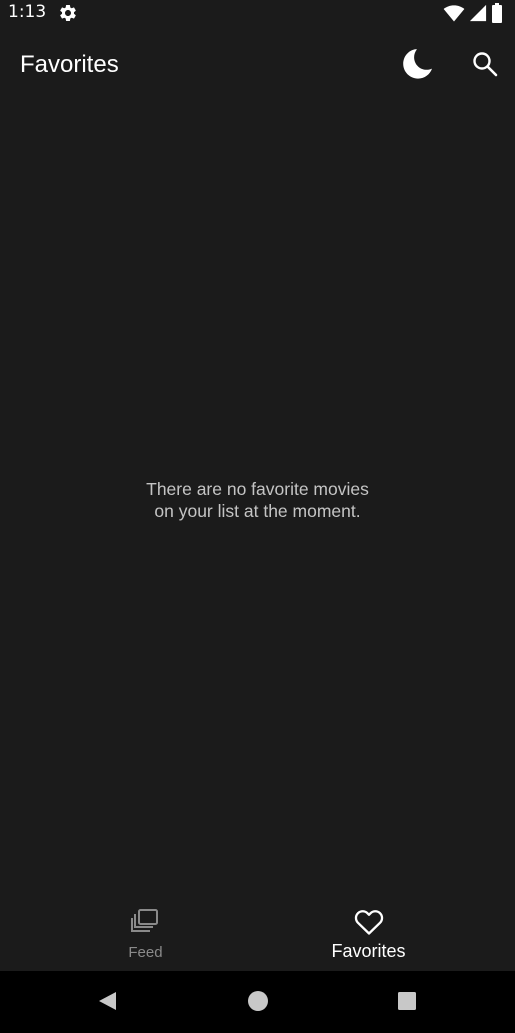 The height and width of the screenshot is (1033, 515). I want to click on status-icons, so click(473, 15).